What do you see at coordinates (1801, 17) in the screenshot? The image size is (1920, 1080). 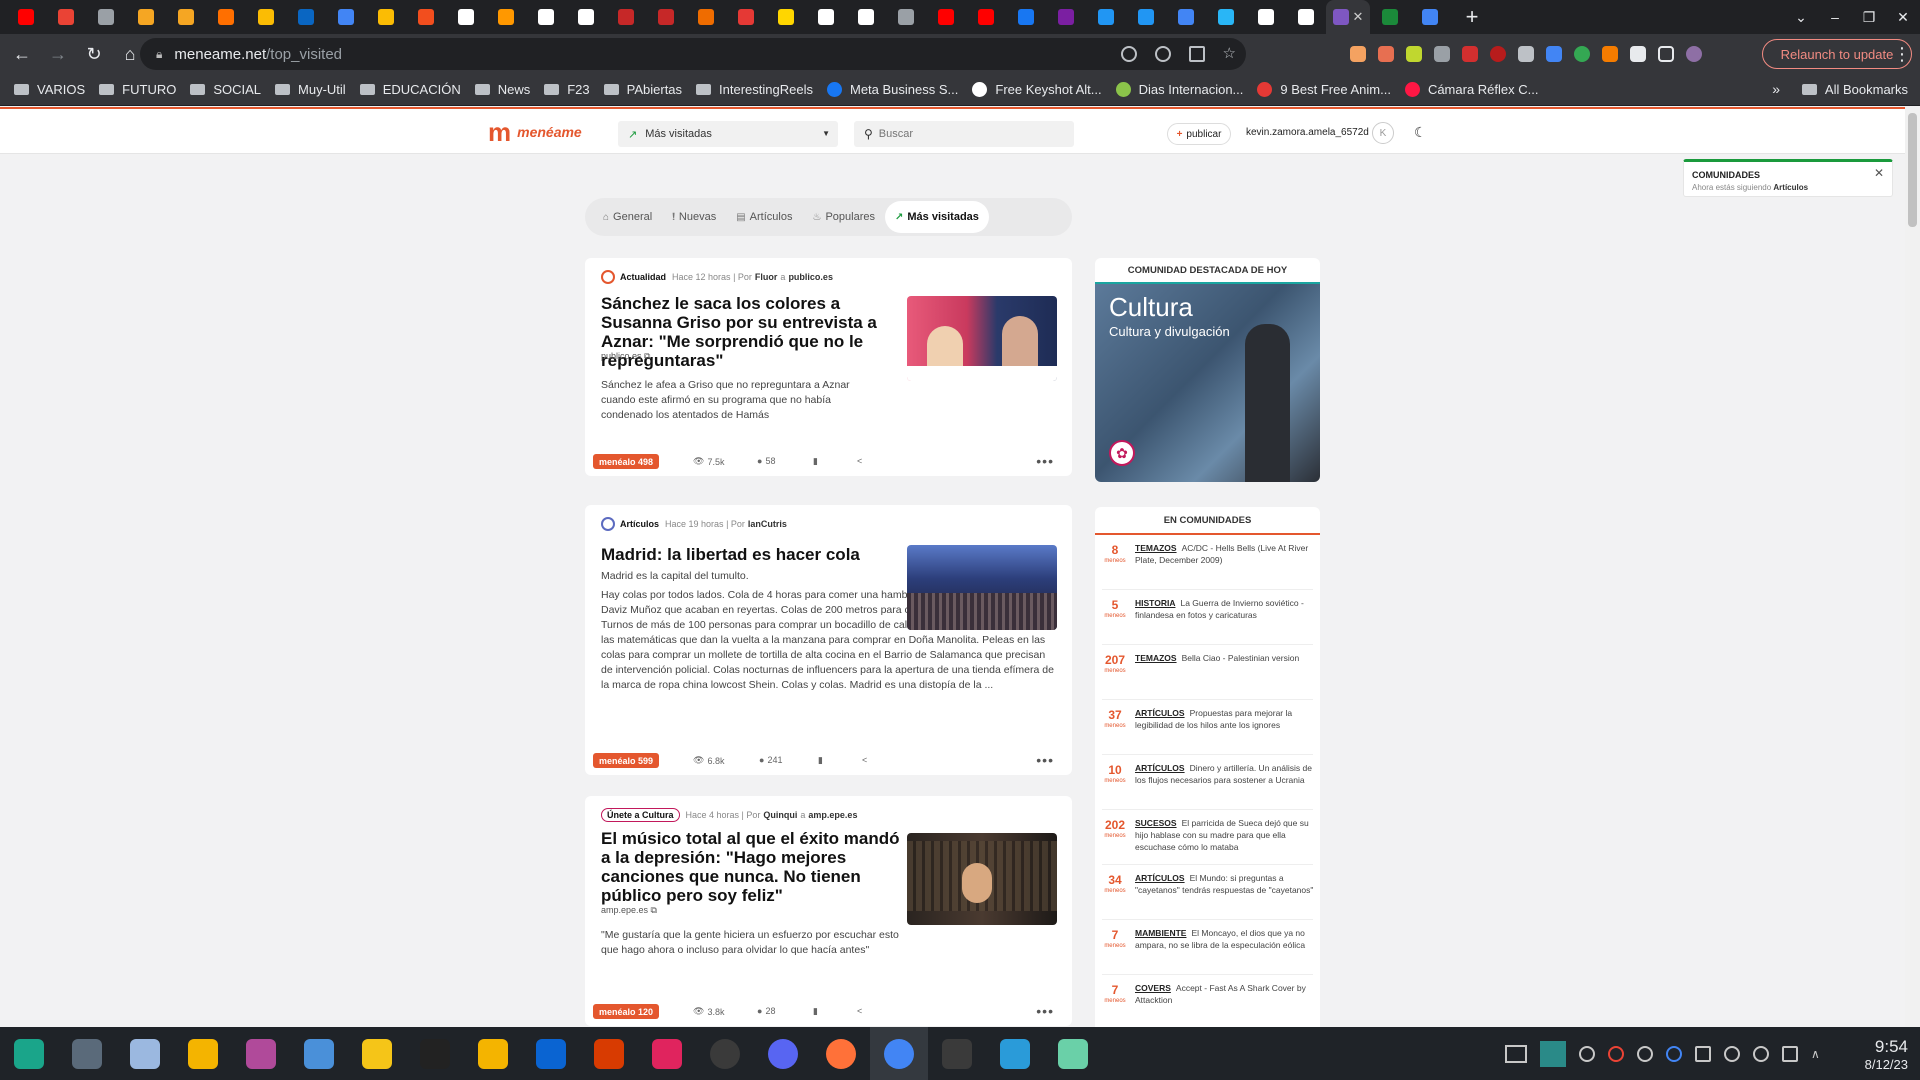 I see `tab-search-icon: ⌄` at bounding box center [1801, 17].